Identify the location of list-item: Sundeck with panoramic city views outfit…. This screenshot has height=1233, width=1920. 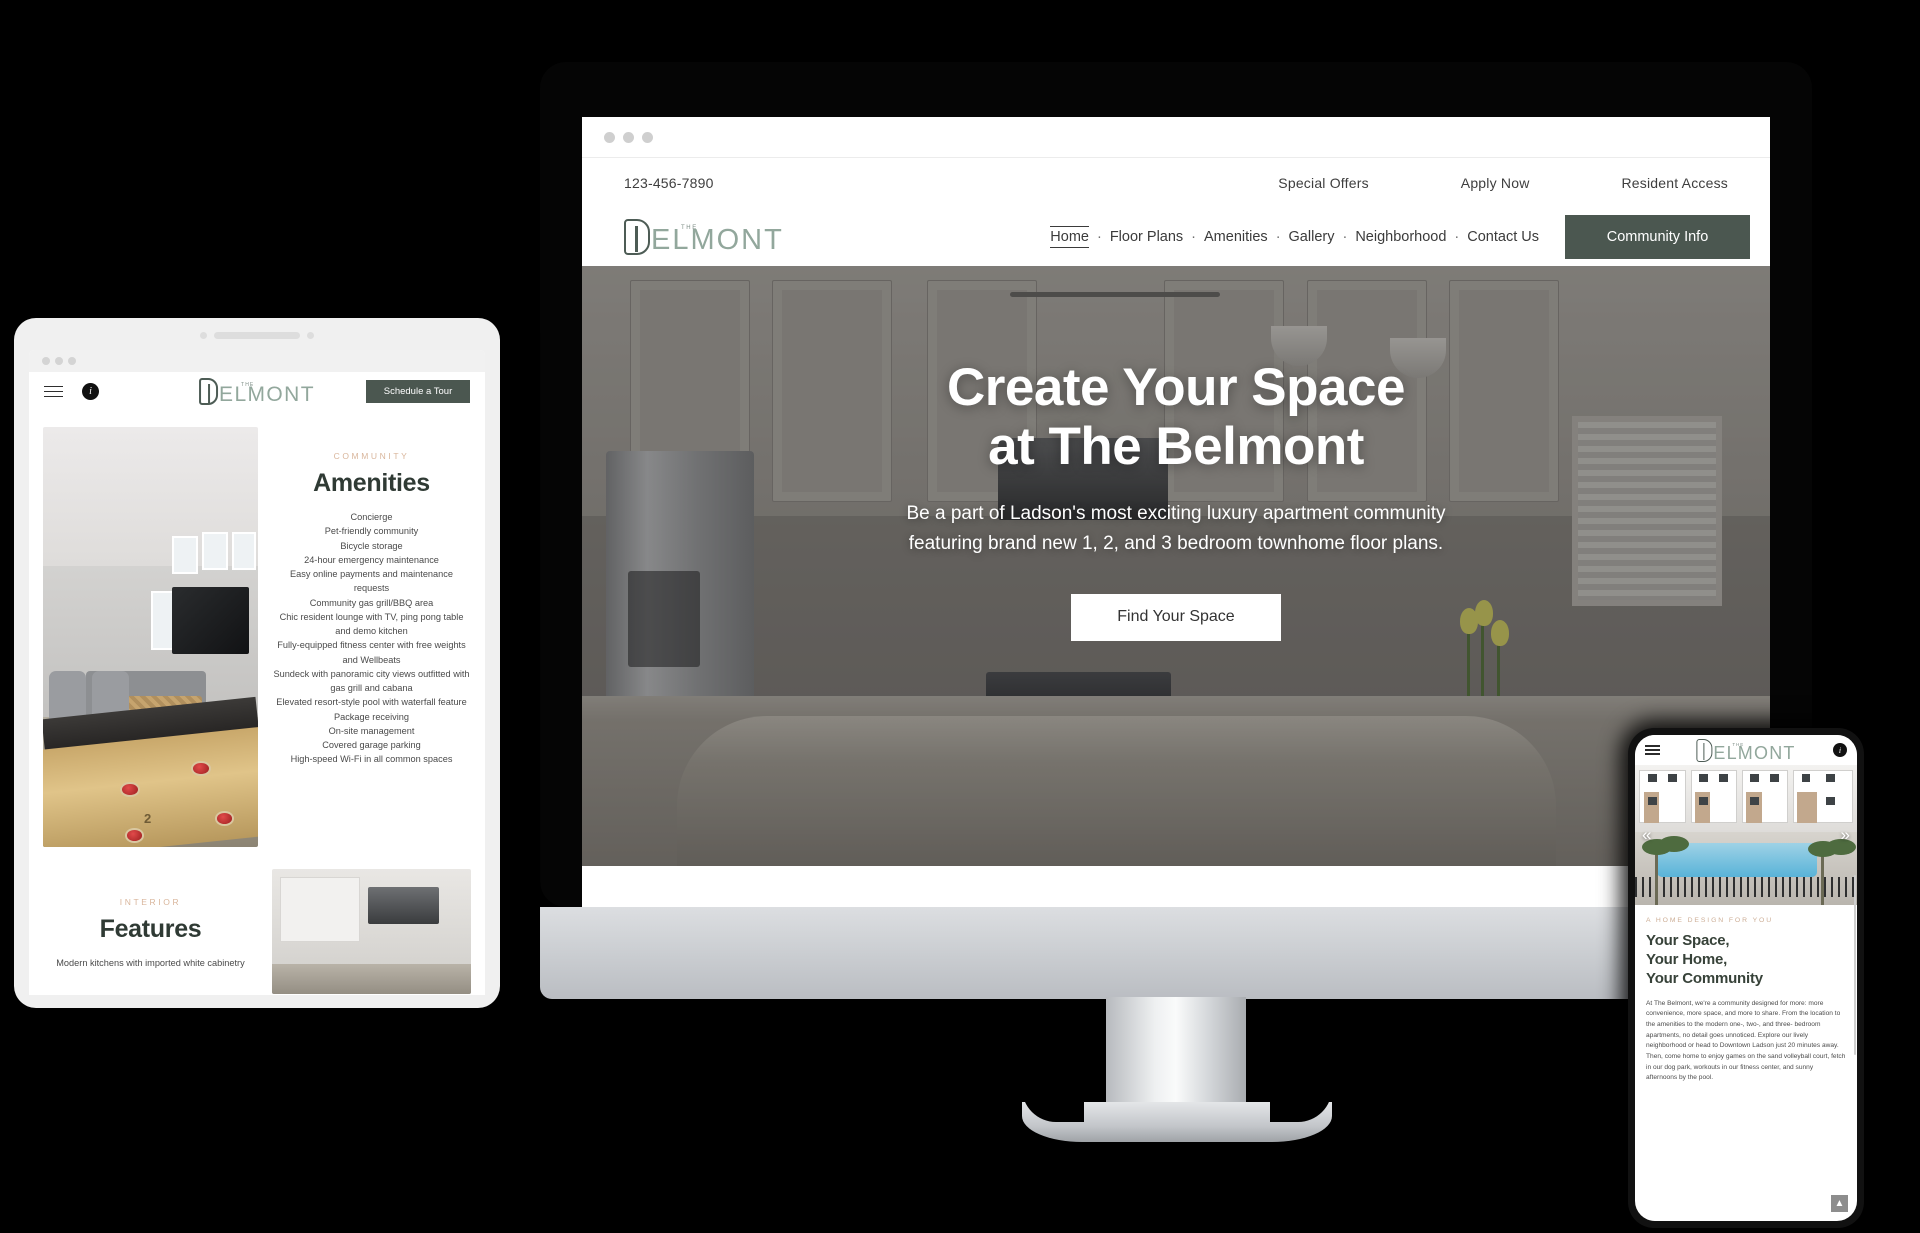
(371, 680).